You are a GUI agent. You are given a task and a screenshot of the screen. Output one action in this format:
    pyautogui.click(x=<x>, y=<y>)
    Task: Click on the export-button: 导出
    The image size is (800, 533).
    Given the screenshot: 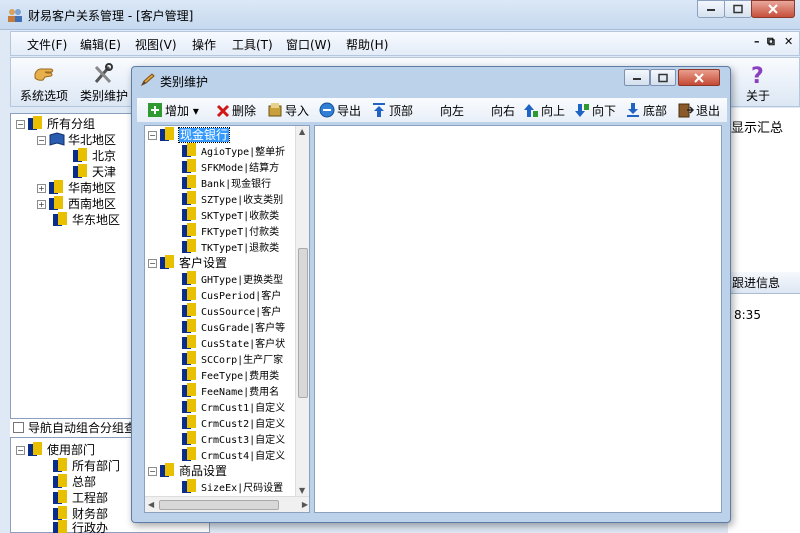 What is the action you would take?
    pyautogui.click(x=340, y=110)
    